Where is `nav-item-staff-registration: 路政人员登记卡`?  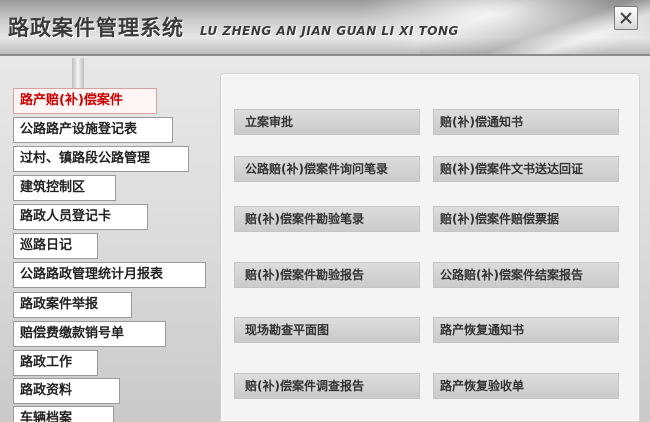 nav-item-staff-registration: 路政人员登记卡 is located at coordinates (80, 217).